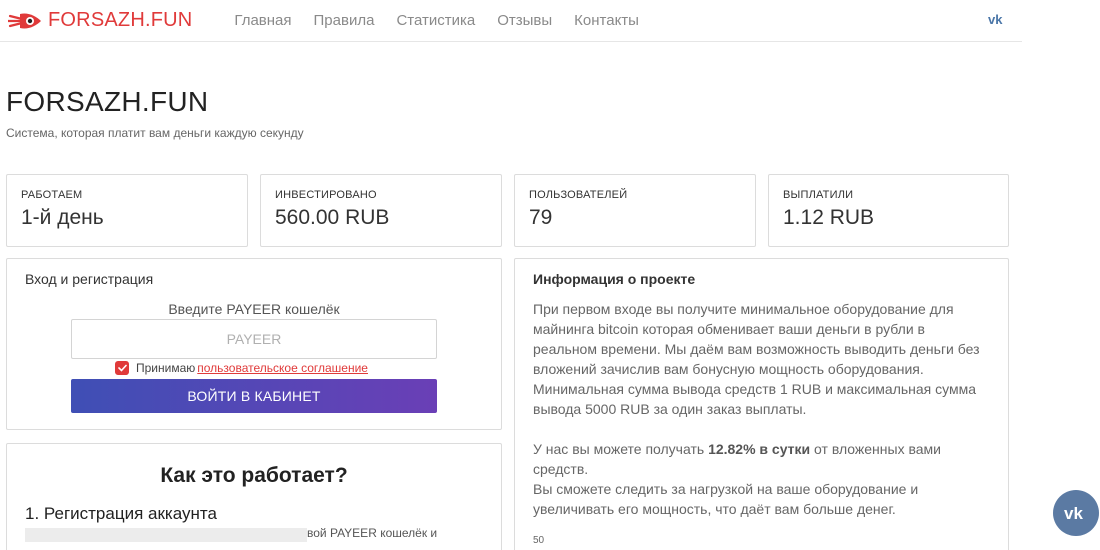 The image size is (1100, 550). I want to click on vk-float-button: vk, so click(1076, 513).